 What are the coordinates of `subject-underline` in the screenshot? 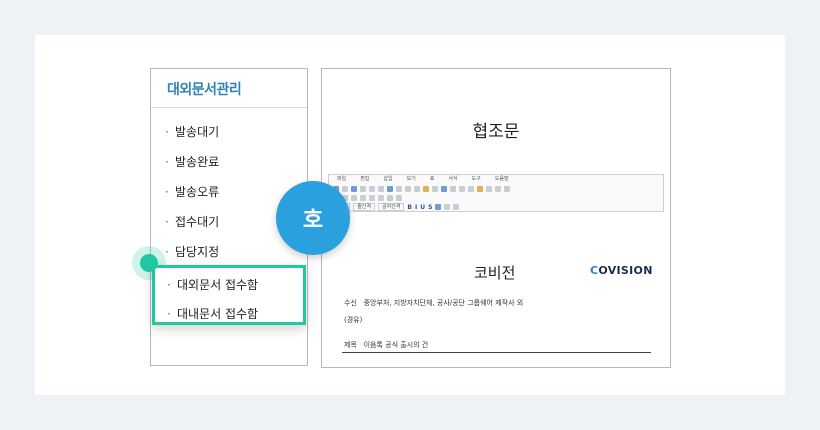 It's located at (496, 352).